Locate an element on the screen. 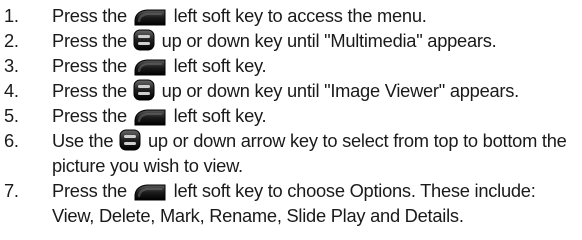  step-number: 4. is located at coordinates (11, 90).